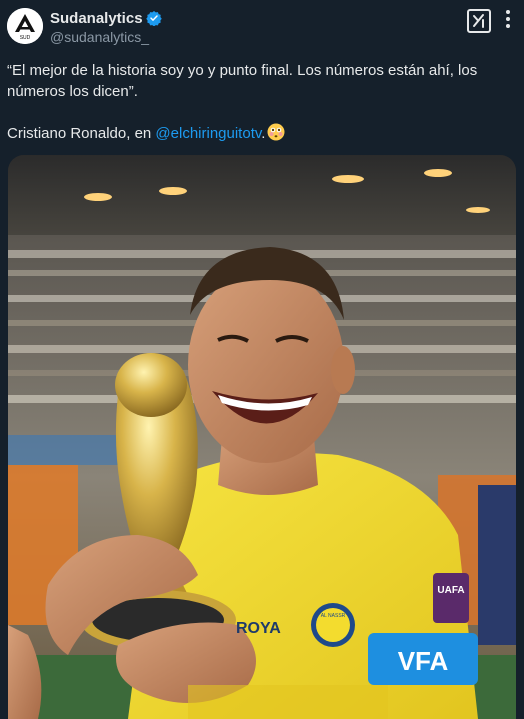 The image size is (524, 719). What do you see at coordinates (288, 702) in the screenshot?
I see `jersey-lower` at bounding box center [288, 702].